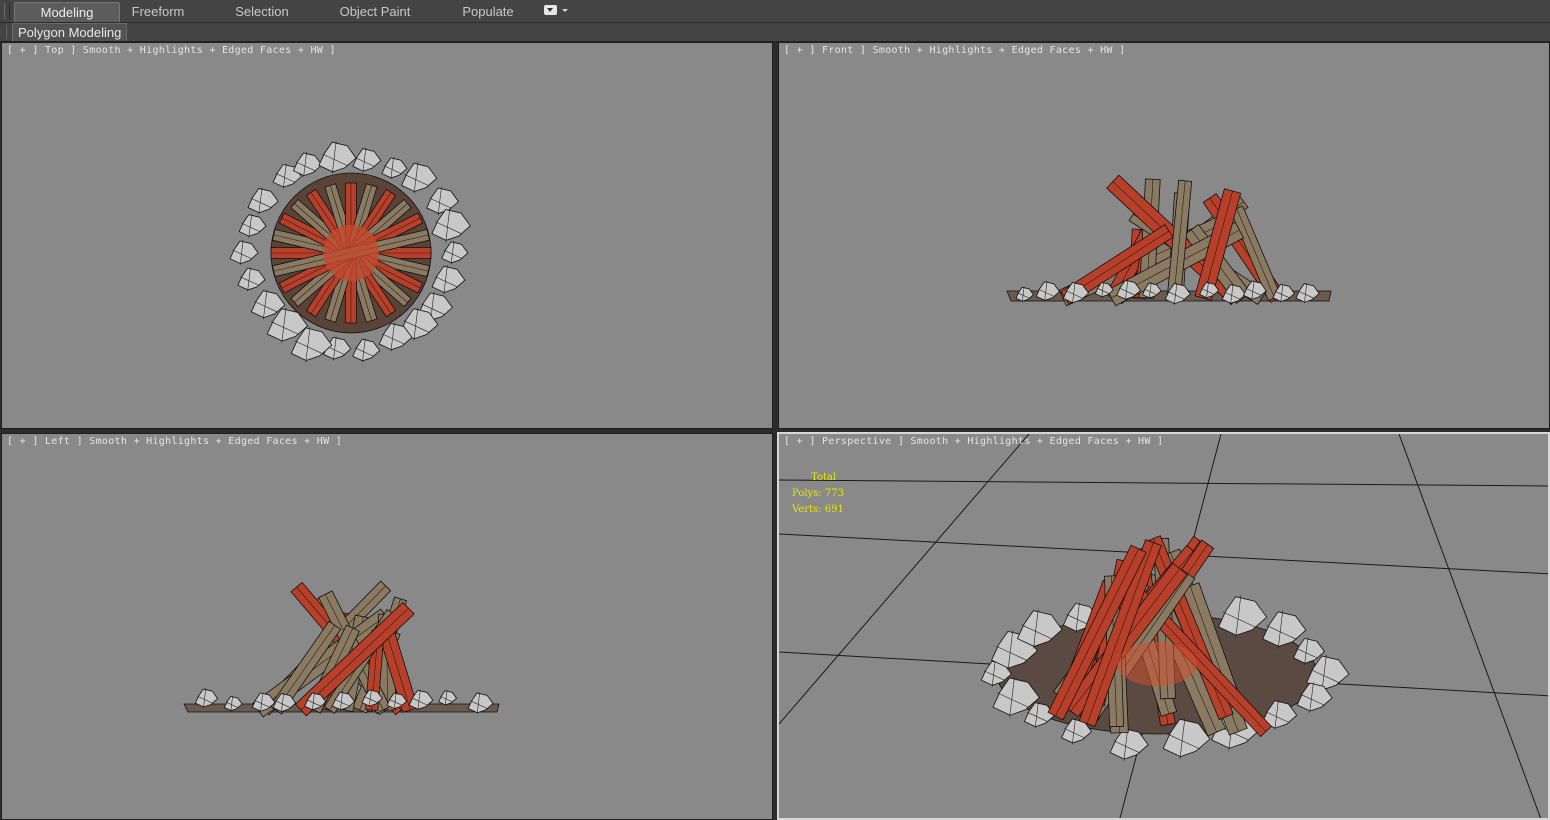 The image size is (1550, 820). What do you see at coordinates (807, 493) in the screenshot?
I see `stats-polys-label: Polys:` at bounding box center [807, 493].